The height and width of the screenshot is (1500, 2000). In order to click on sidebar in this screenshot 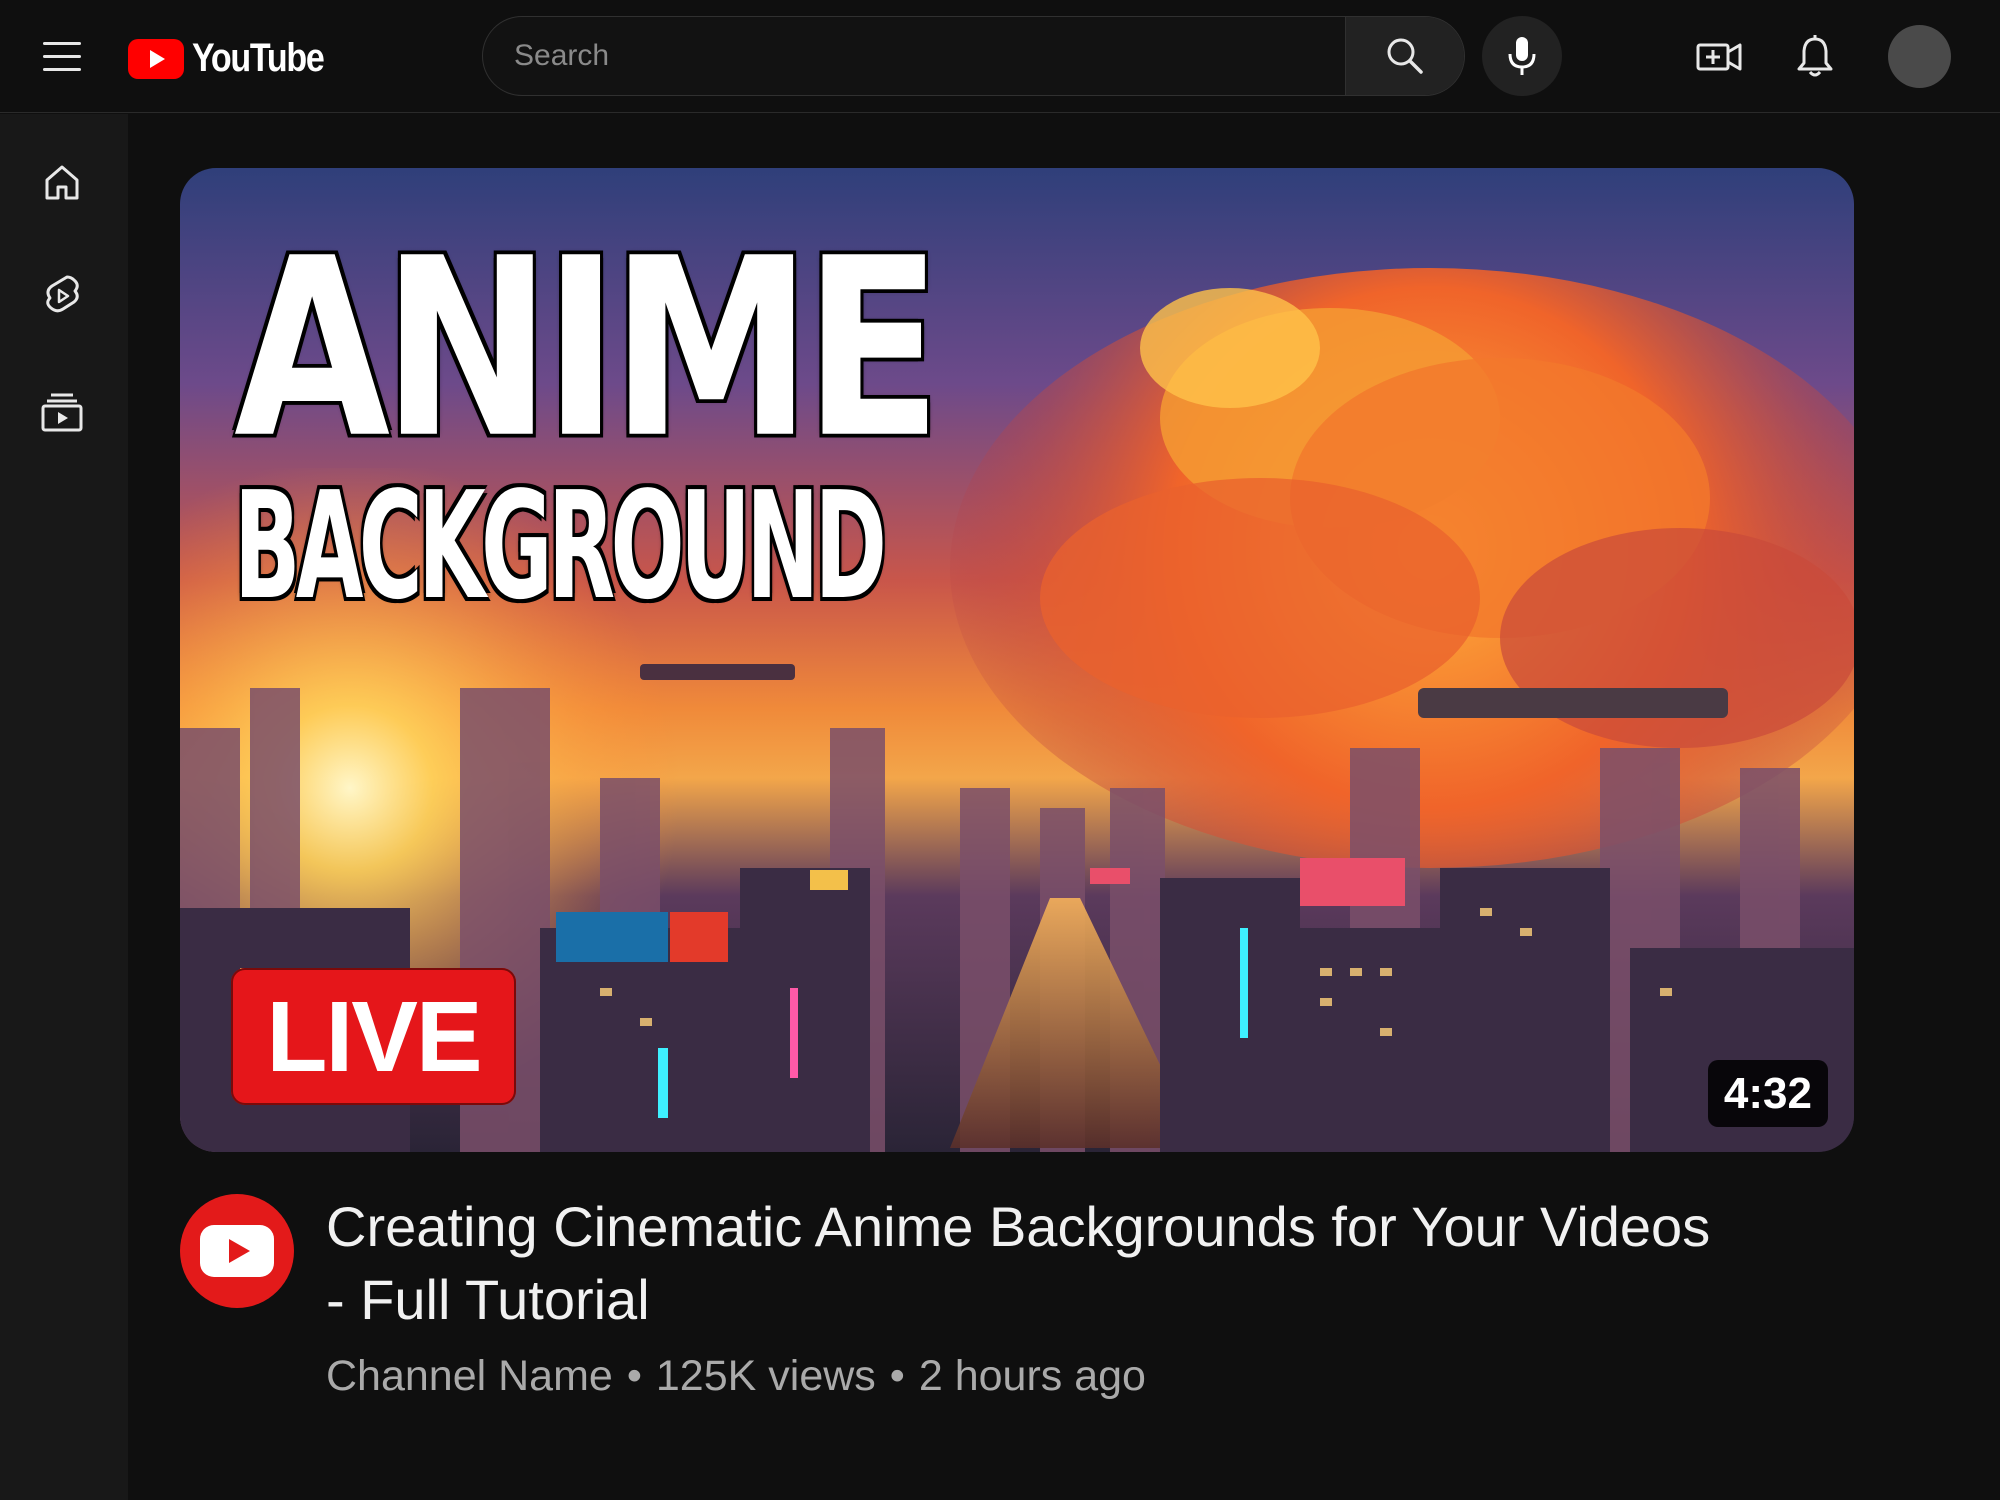, I will do `click(64, 807)`.